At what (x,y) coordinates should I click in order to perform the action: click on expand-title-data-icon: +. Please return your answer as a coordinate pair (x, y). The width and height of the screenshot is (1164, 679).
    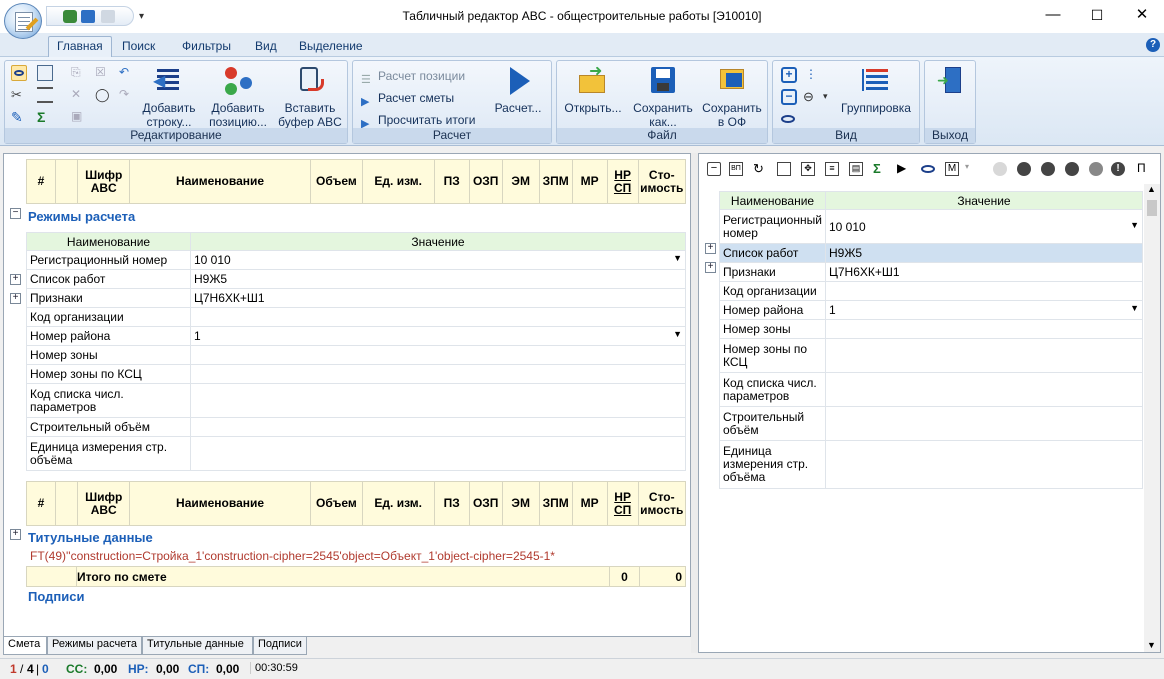
    Looking at the image, I should click on (15, 534).